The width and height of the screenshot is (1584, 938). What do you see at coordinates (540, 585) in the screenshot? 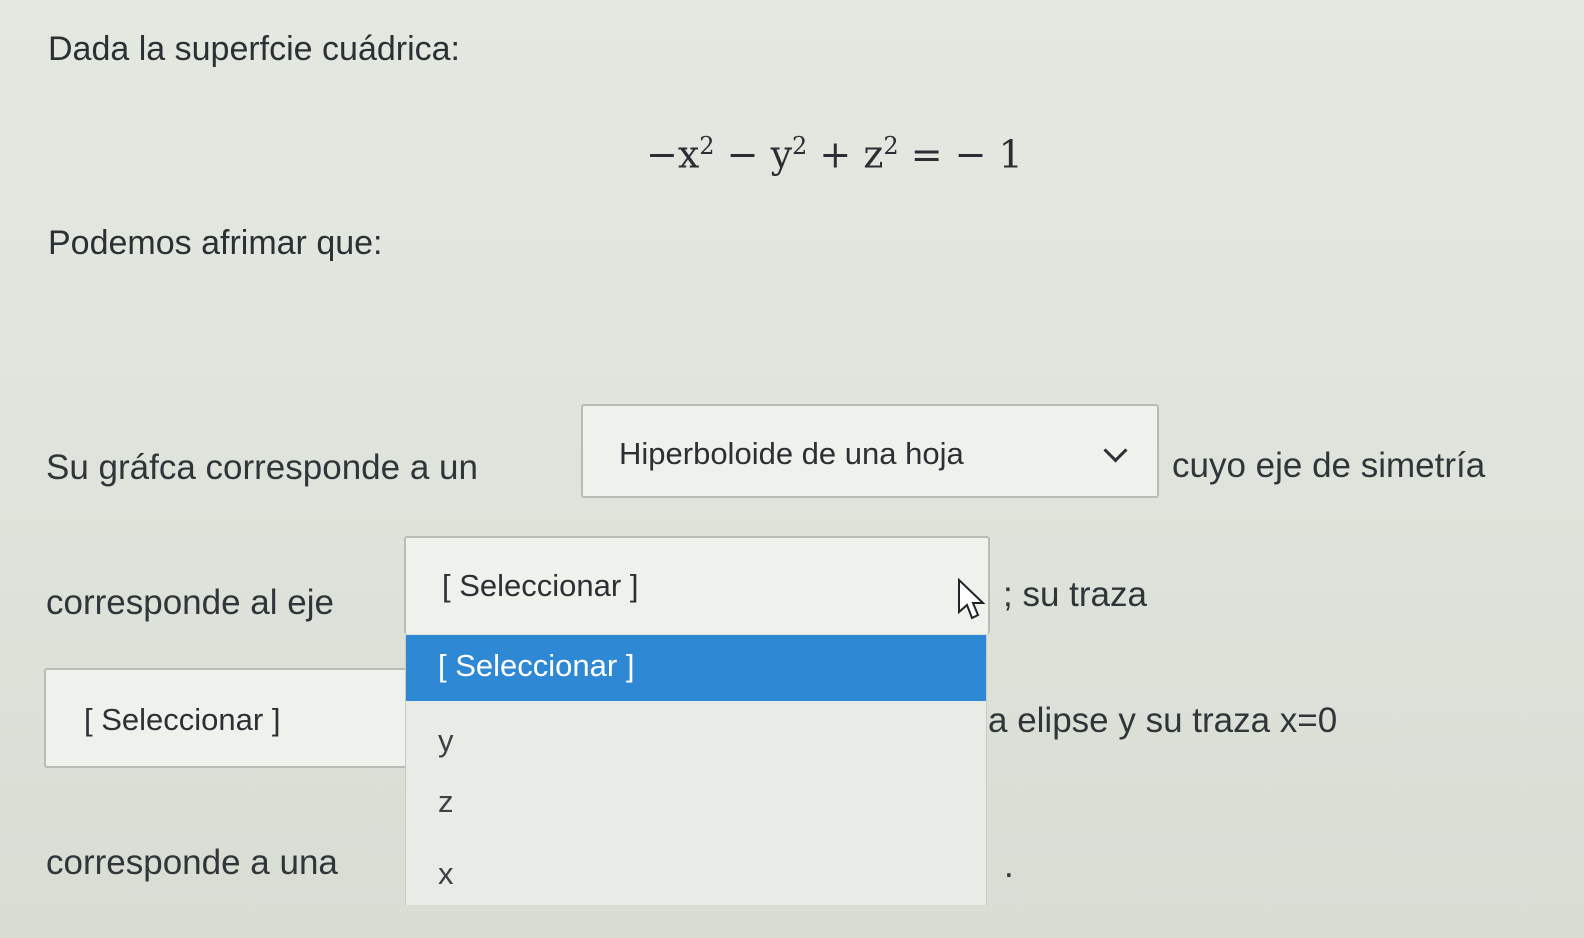
I see `symmetry-axis-value: [ Seleccionar ]` at bounding box center [540, 585].